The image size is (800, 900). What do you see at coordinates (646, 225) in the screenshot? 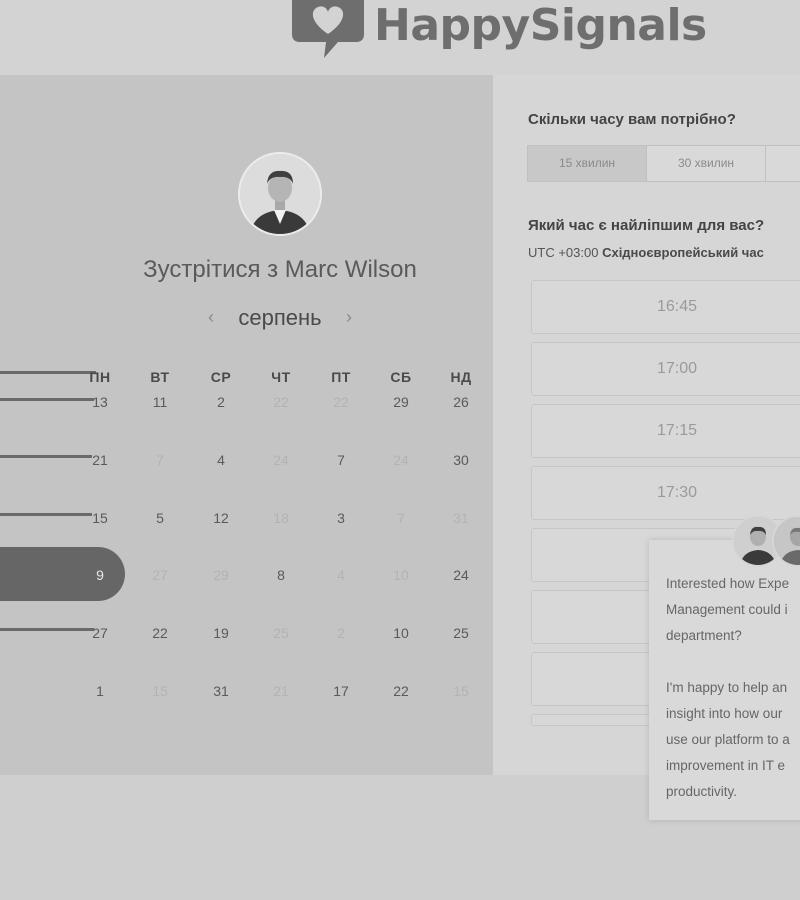
I see `time-title: Який час є найліпшим для вас?` at bounding box center [646, 225].